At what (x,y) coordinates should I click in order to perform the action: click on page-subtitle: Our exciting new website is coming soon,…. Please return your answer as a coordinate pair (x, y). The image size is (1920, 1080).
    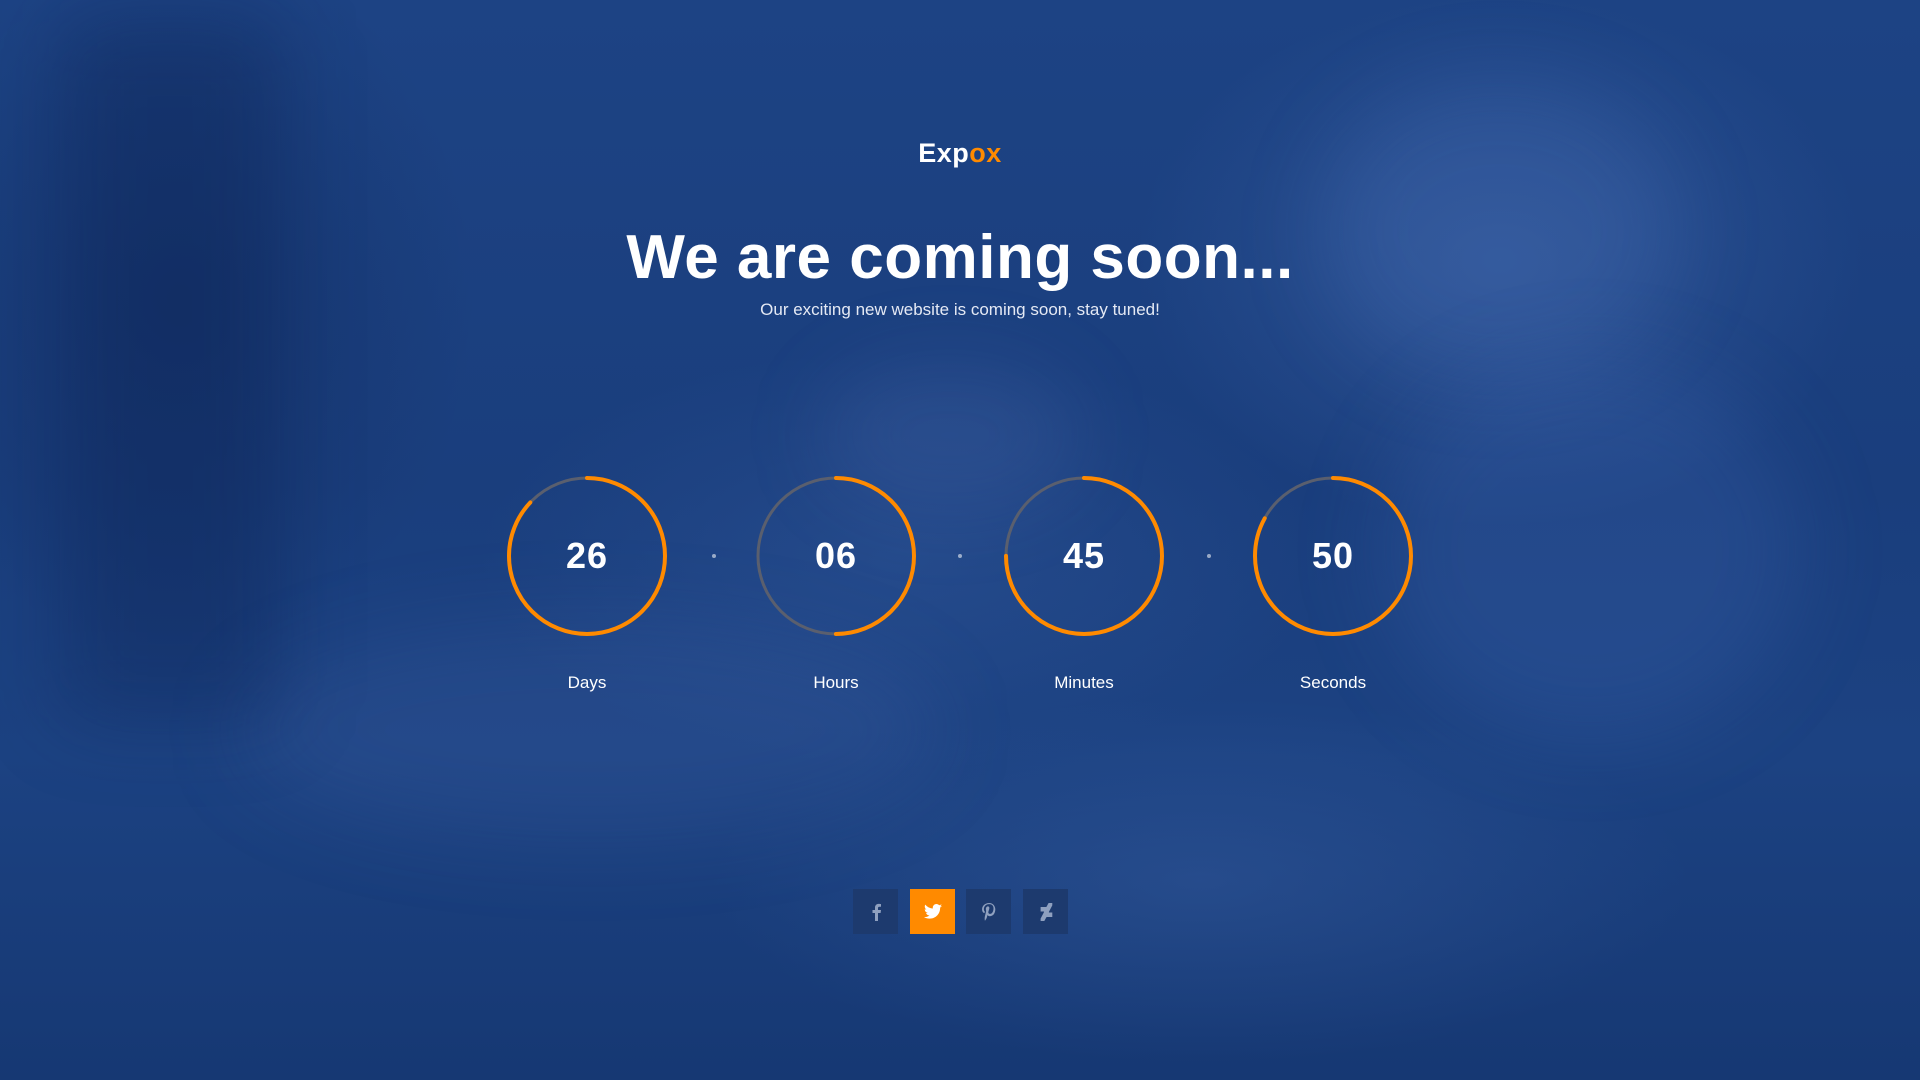
    Looking at the image, I should click on (960, 309).